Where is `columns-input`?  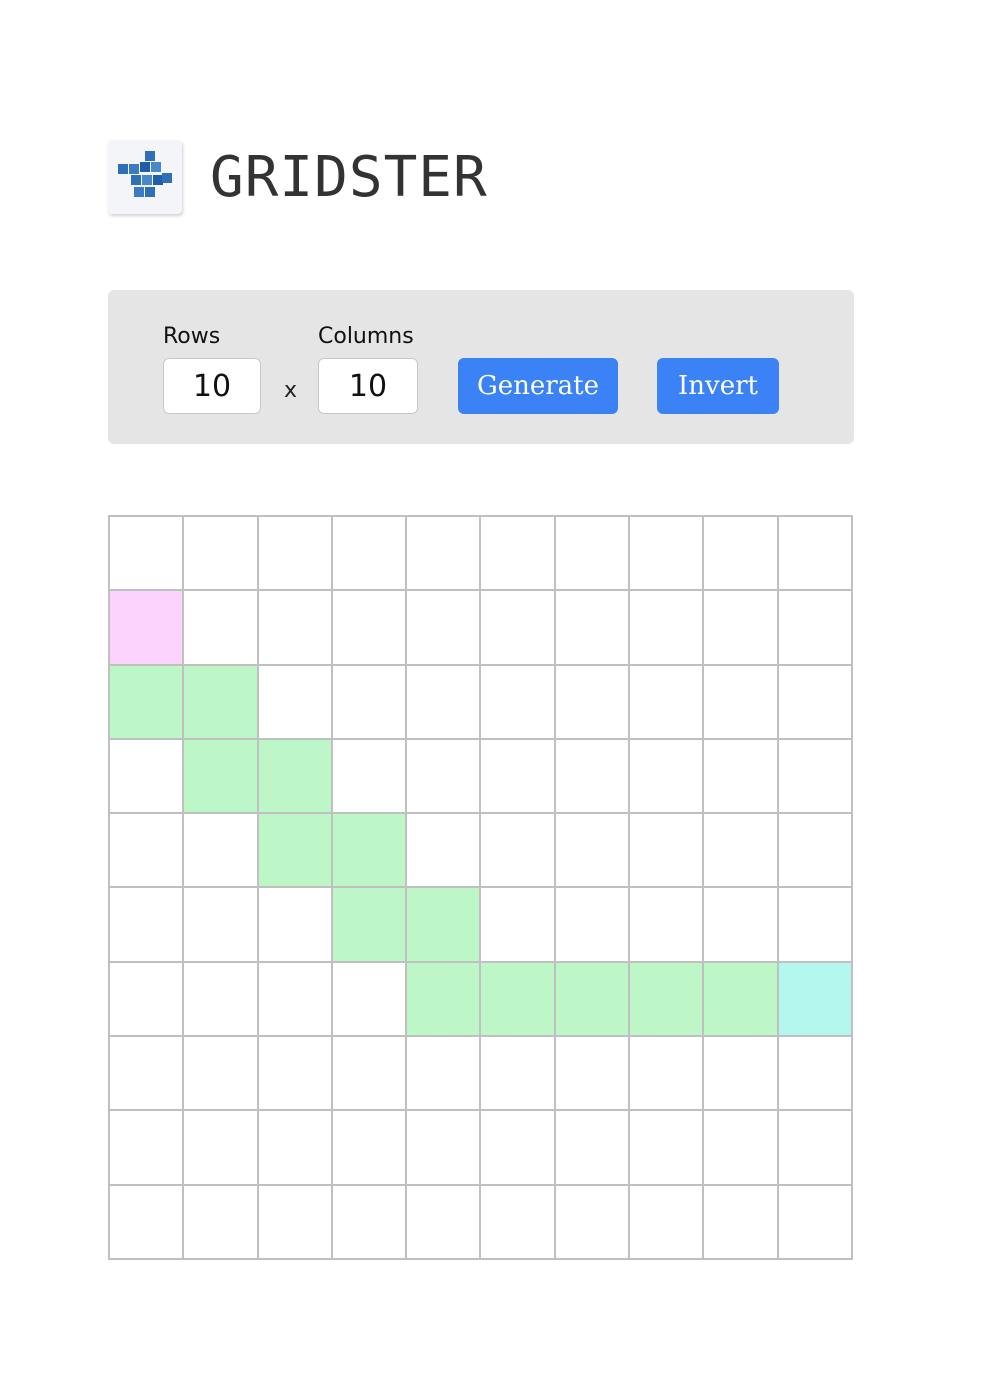
columns-input is located at coordinates (368, 386).